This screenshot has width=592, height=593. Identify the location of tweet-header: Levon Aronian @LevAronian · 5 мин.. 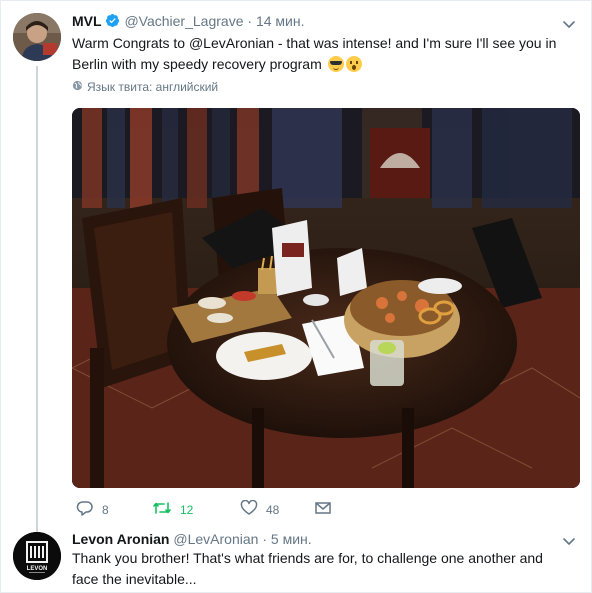
(192, 539).